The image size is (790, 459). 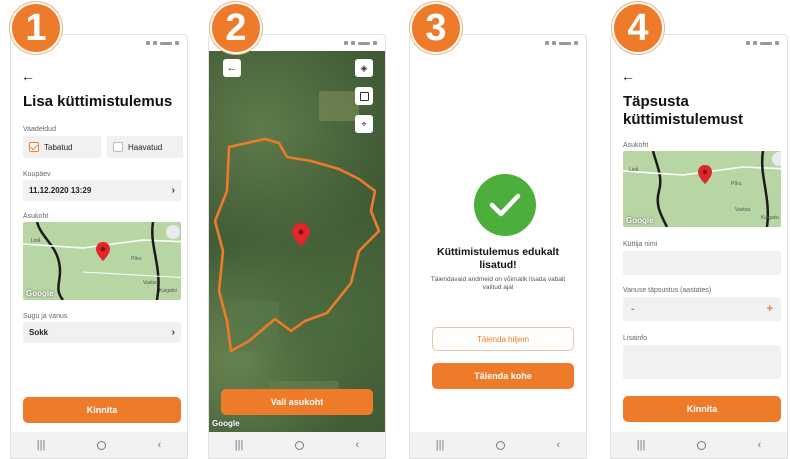 What do you see at coordinates (364, 68) in the screenshot?
I see `layers-icon: ◈` at bounding box center [364, 68].